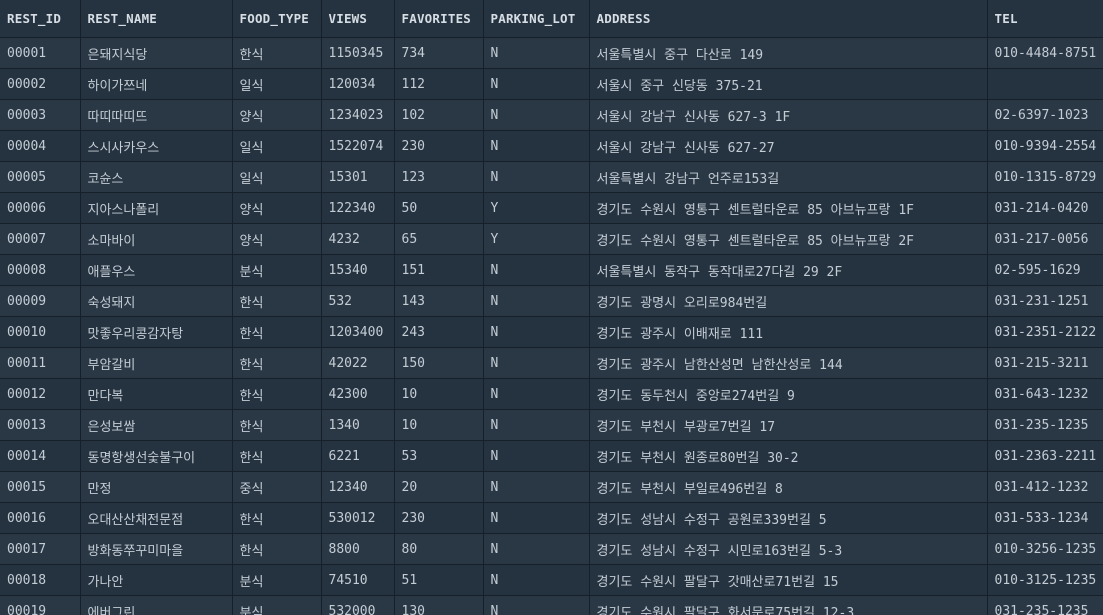  I want to click on column-header-tel: TEL, so click(1045, 19).